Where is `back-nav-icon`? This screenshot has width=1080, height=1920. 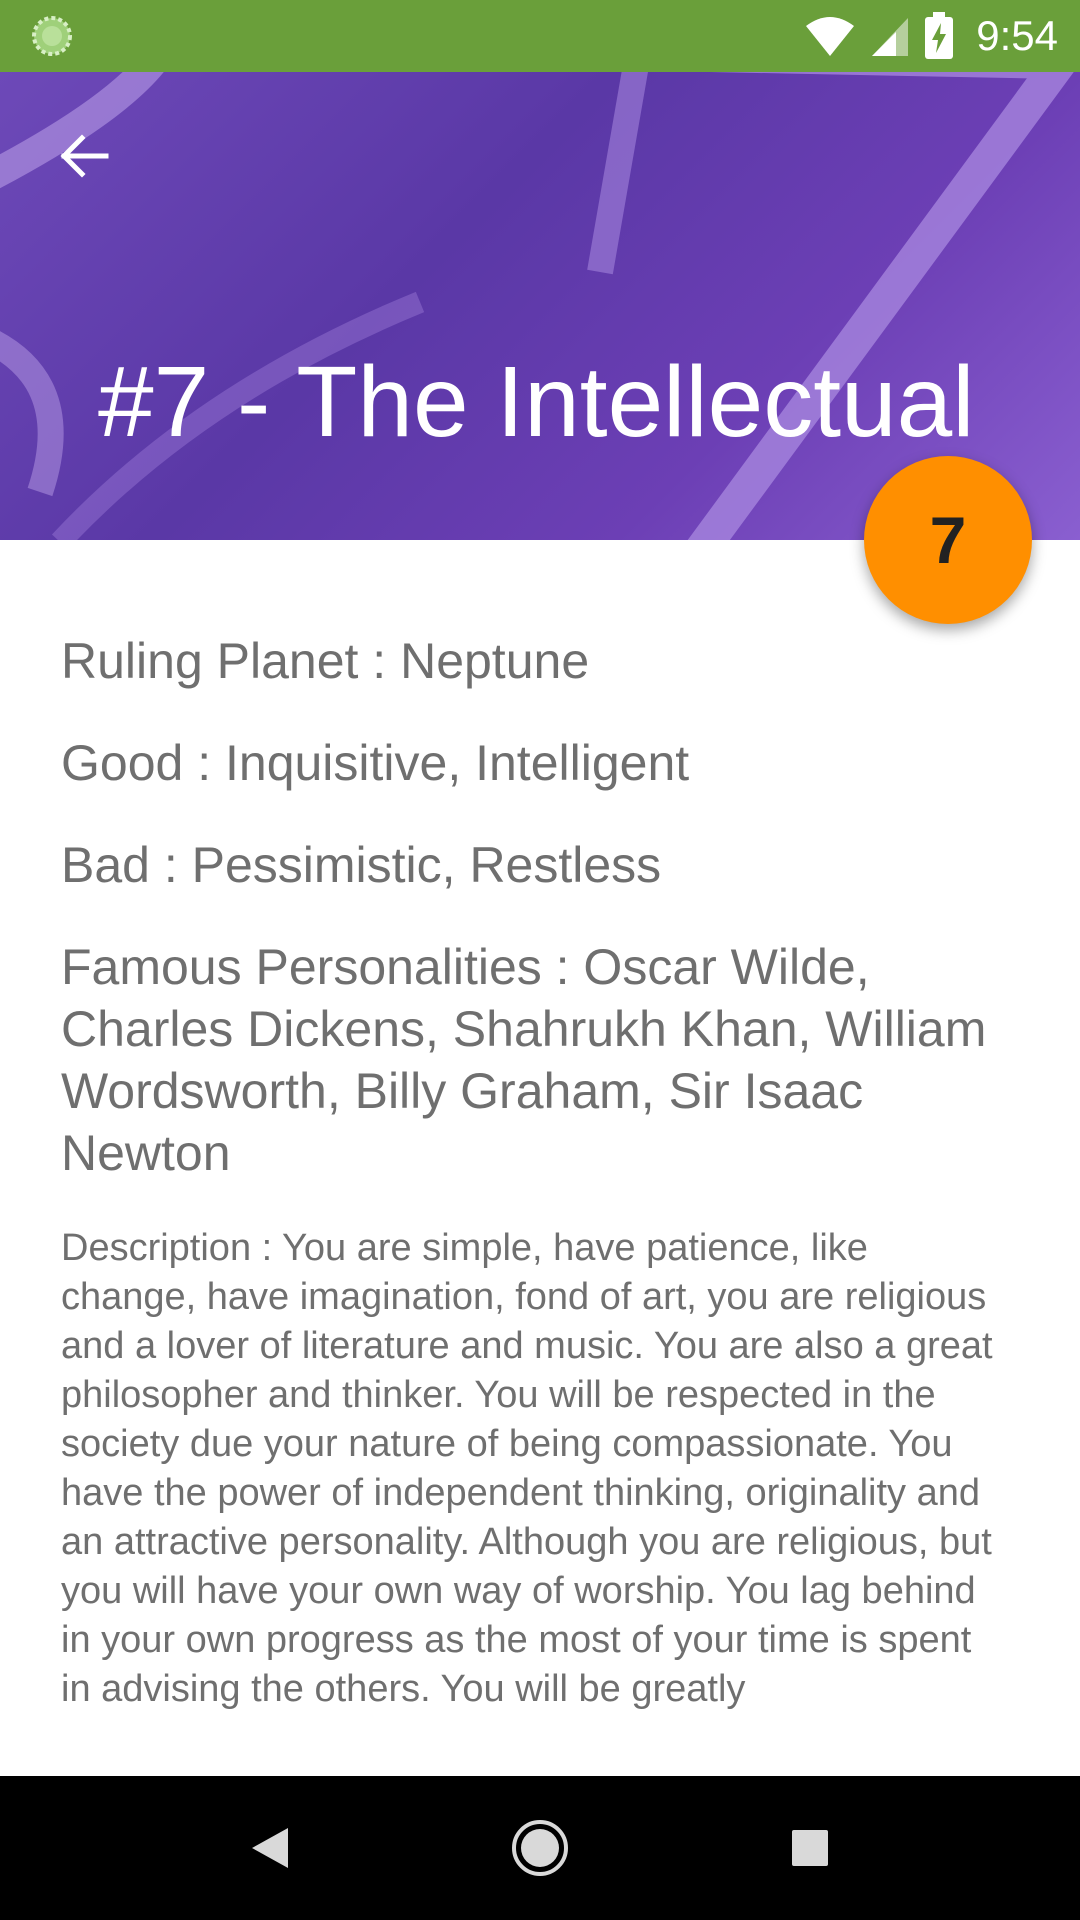 back-nav-icon is located at coordinates (270, 1848).